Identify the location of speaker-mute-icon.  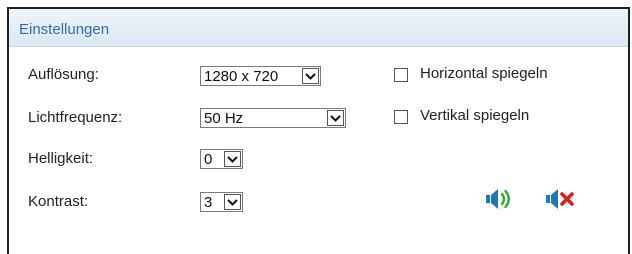
(560, 199).